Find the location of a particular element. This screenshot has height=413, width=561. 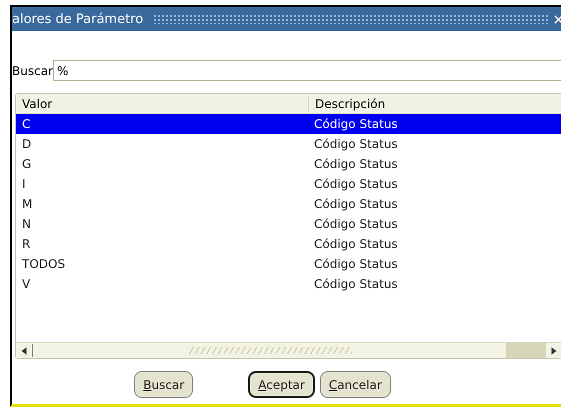

table-cell-text: M is located at coordinates (27, 204).